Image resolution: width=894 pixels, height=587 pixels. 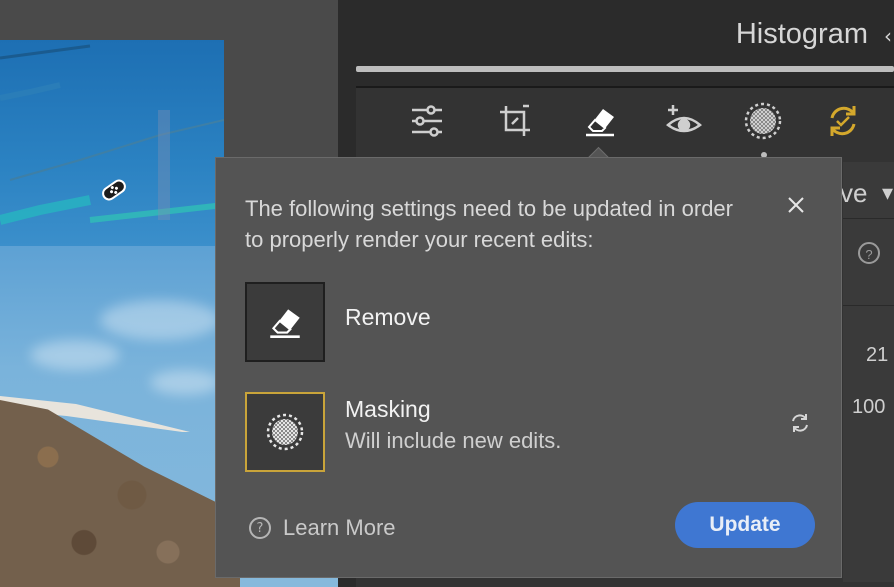 What do you see at coordinates (763, 121) in the screenshot?
I see `masking-icon` at bounding box center [763, 121].